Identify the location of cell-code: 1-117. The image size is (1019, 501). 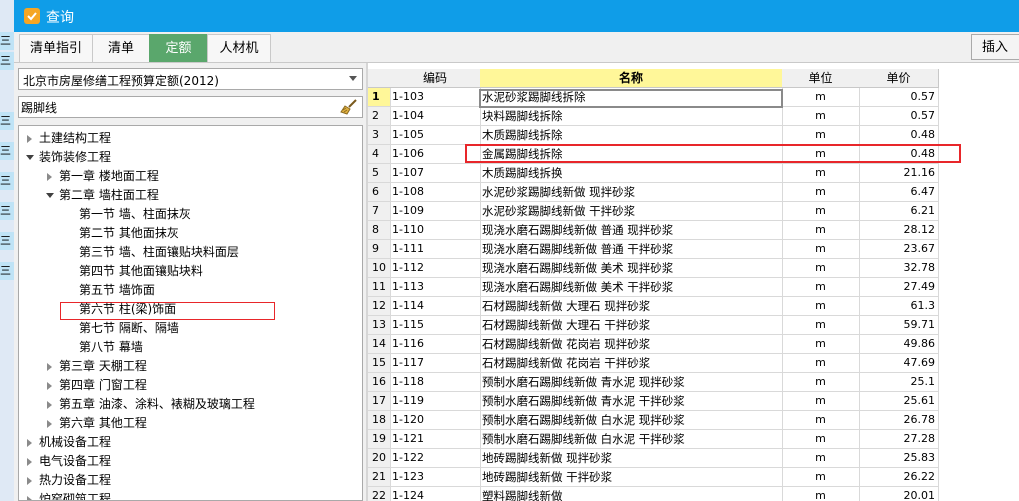
(435, 363).